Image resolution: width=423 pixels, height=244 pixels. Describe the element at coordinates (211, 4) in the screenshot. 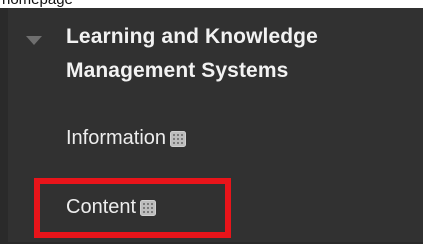

I see `page-header-strip: homepage` at that location.